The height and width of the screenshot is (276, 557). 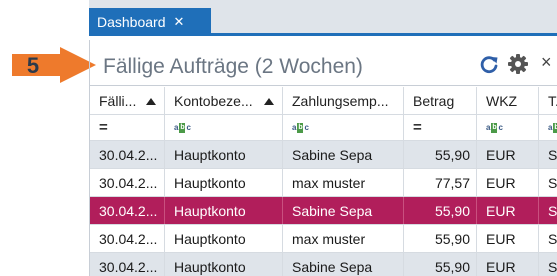 What do you see at coordinates (33, 65) in the screenshot?
I see `step-number: 5` at bounding box center [33, 65].